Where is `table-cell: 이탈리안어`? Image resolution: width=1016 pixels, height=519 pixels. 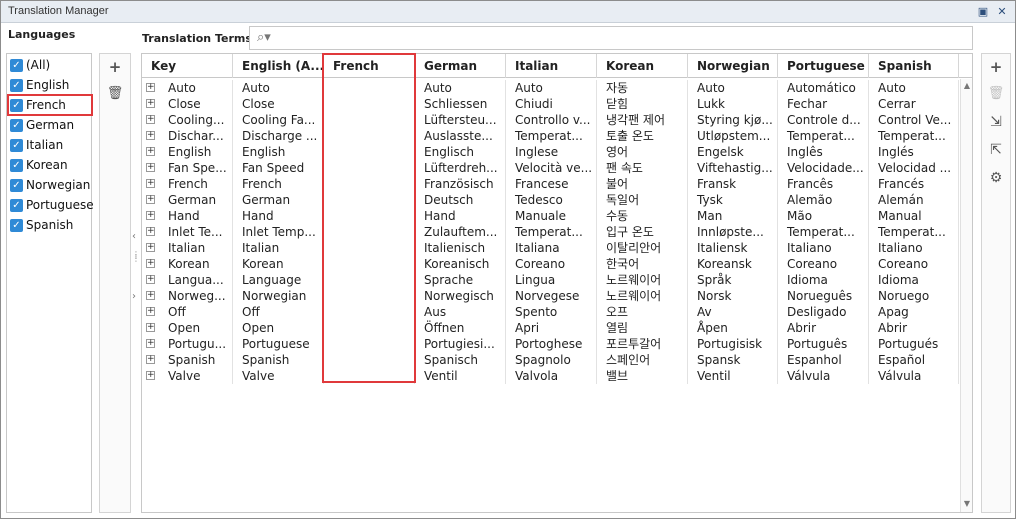
table-cell: 이탈리안어 is located at coordinates (642, 248).